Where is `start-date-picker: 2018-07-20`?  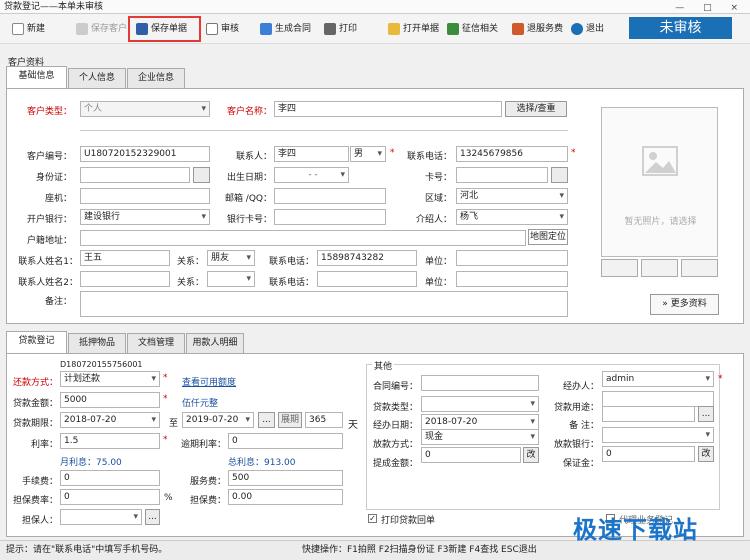 start-date-picker: 2018-07-20 is located at coordinates (110, 420).